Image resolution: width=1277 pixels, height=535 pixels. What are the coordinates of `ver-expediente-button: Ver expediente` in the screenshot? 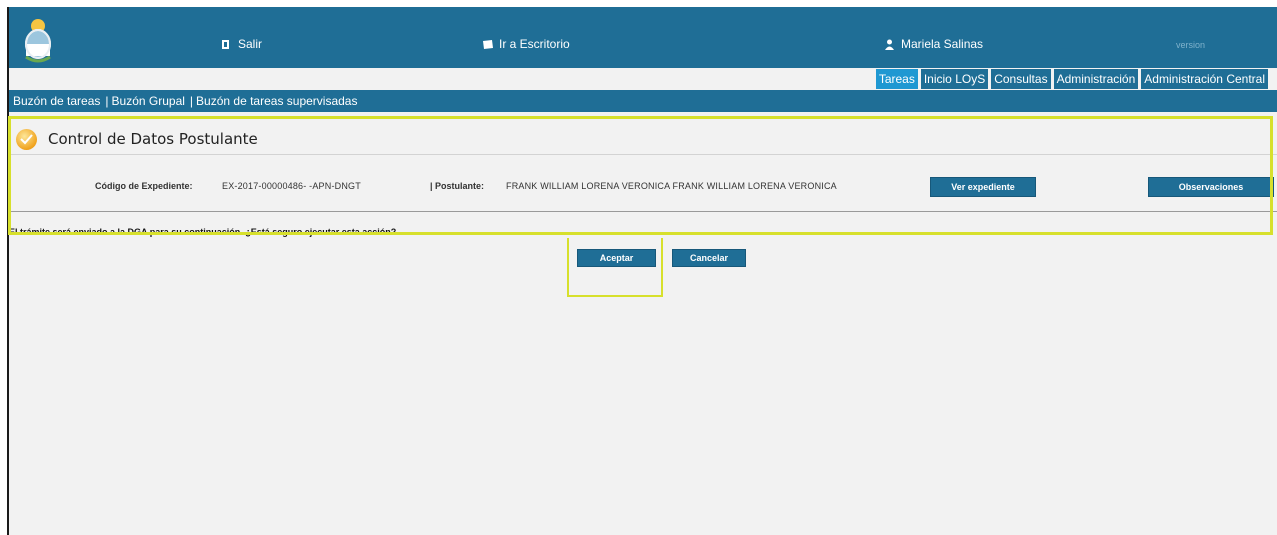 It's located at (983, 187).